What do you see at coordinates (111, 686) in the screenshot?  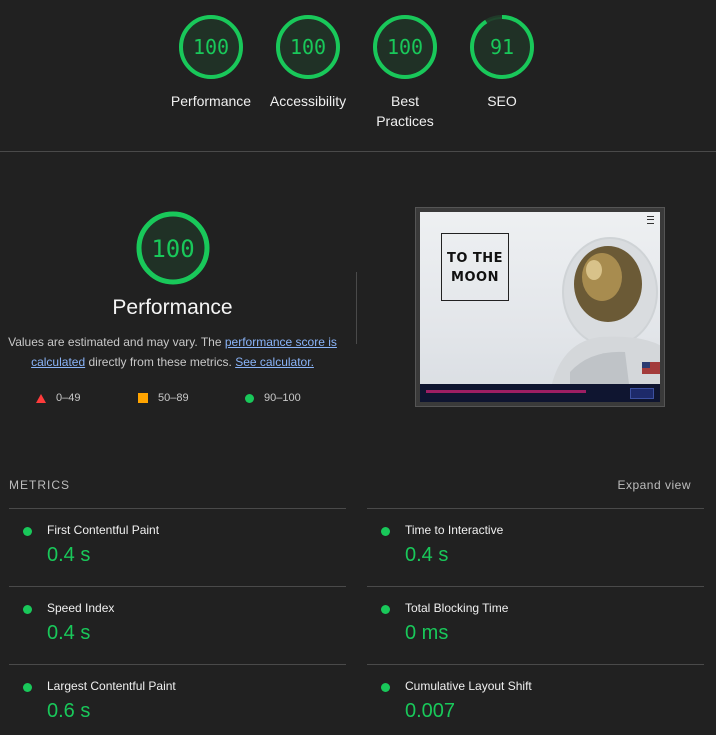 I see `metric-name: Largest Contentful Paint` at bounding box center [111, 686].